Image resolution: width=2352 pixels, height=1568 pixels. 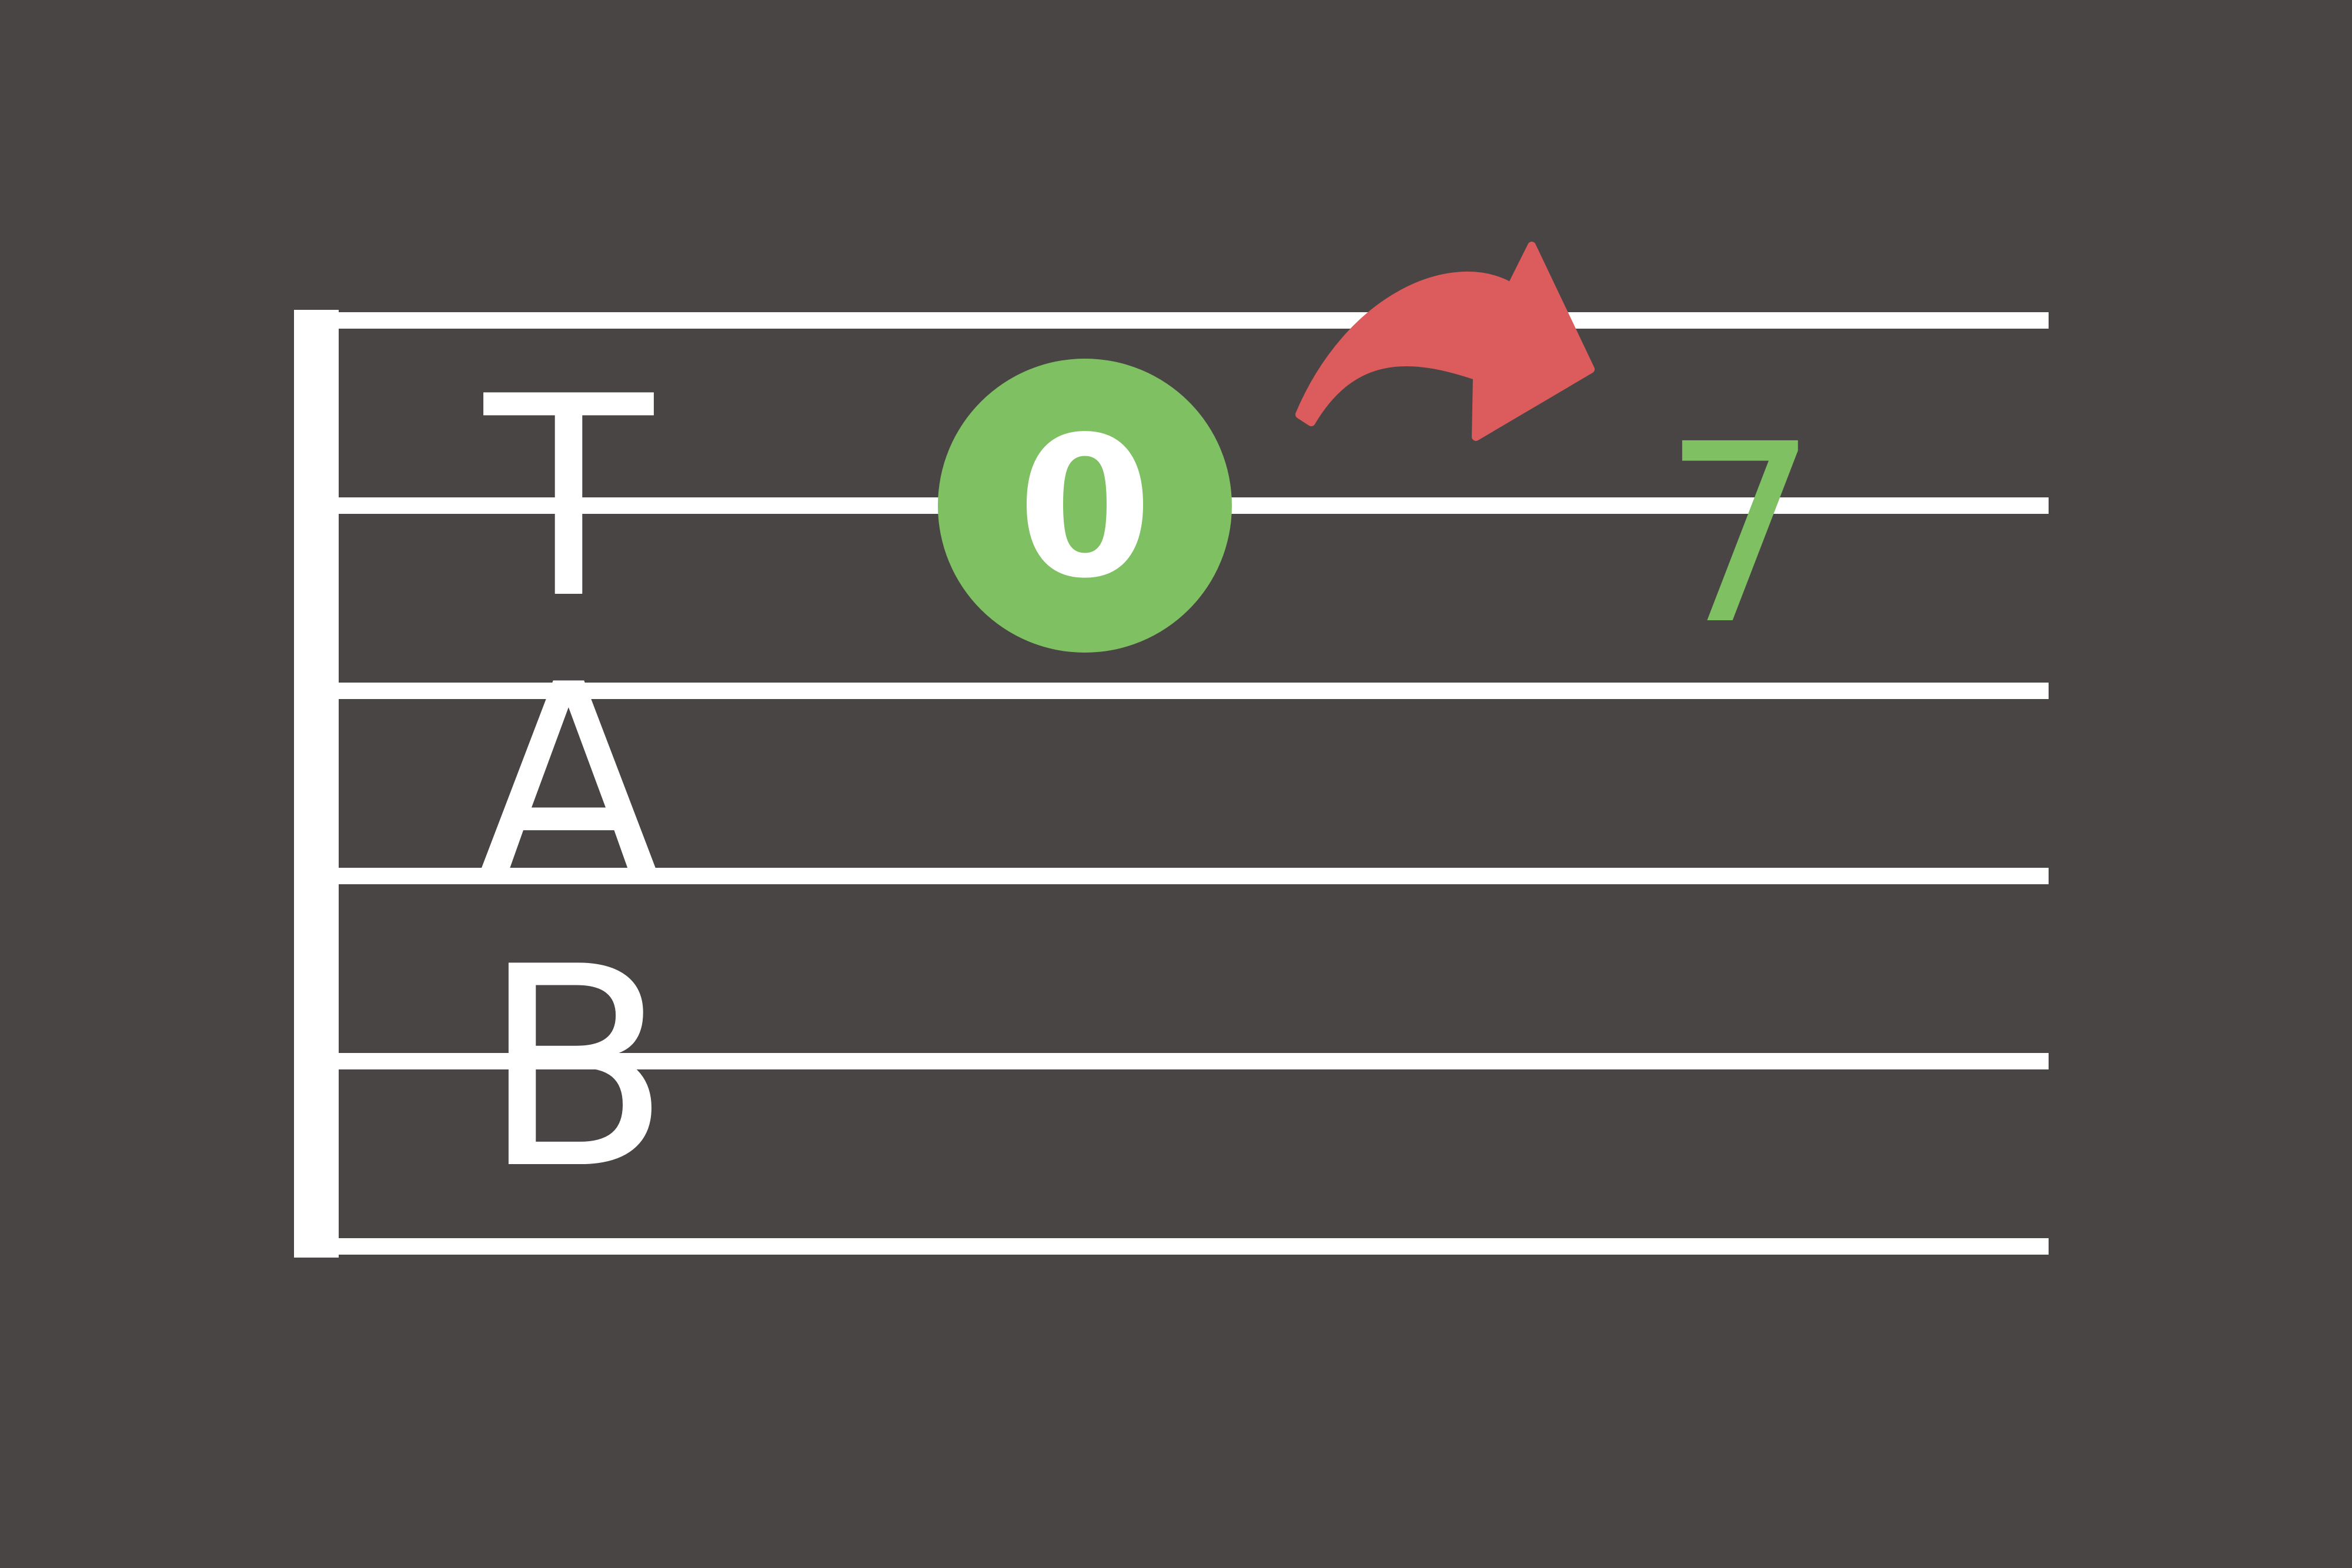 I want to click on open-note-marker: 0, so click(x=1085, y=506).